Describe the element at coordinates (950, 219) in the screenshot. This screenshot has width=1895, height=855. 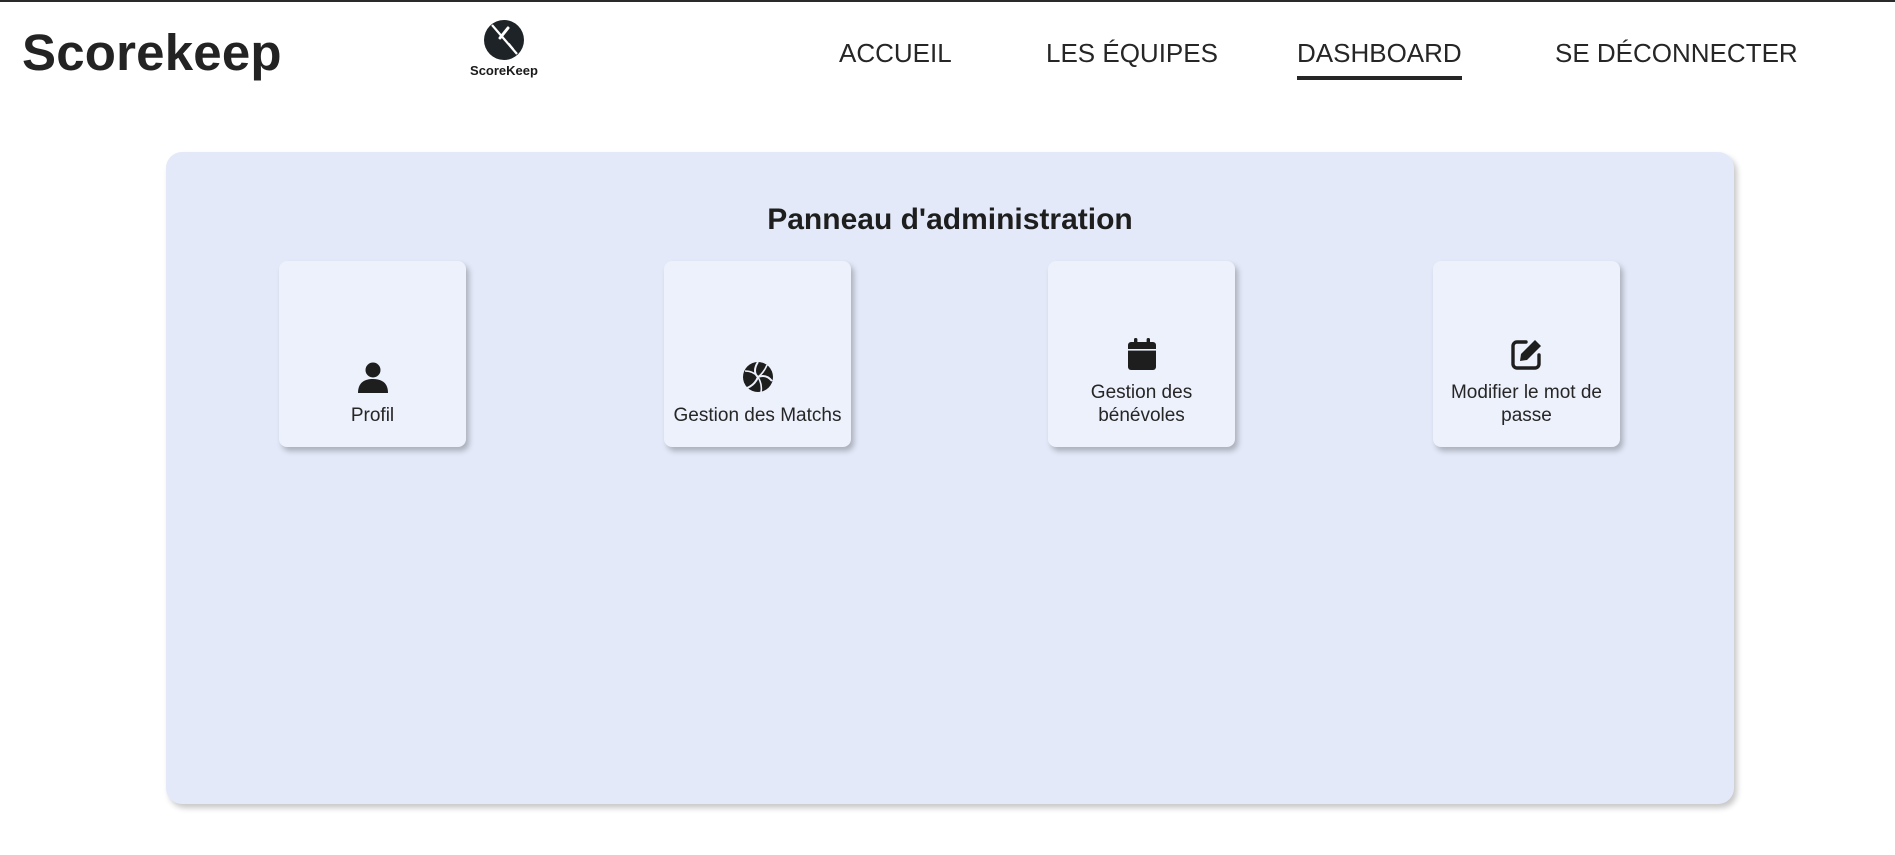
I see `panel-title: Panneau d'administration` at that location.